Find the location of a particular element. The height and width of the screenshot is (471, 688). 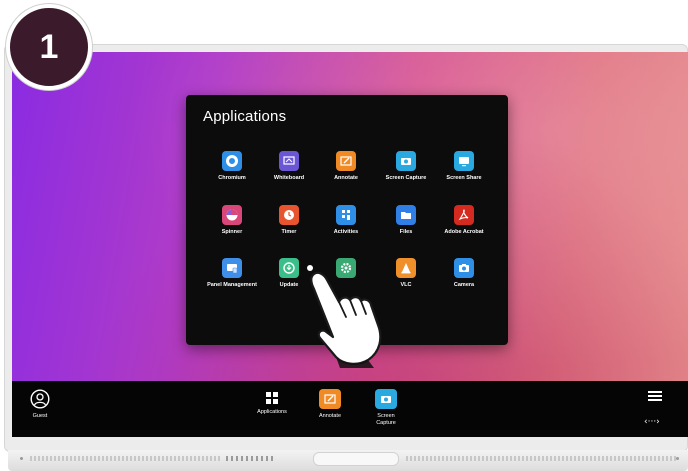

applications-panel-title: Applications is located at coordinates (245, 116).